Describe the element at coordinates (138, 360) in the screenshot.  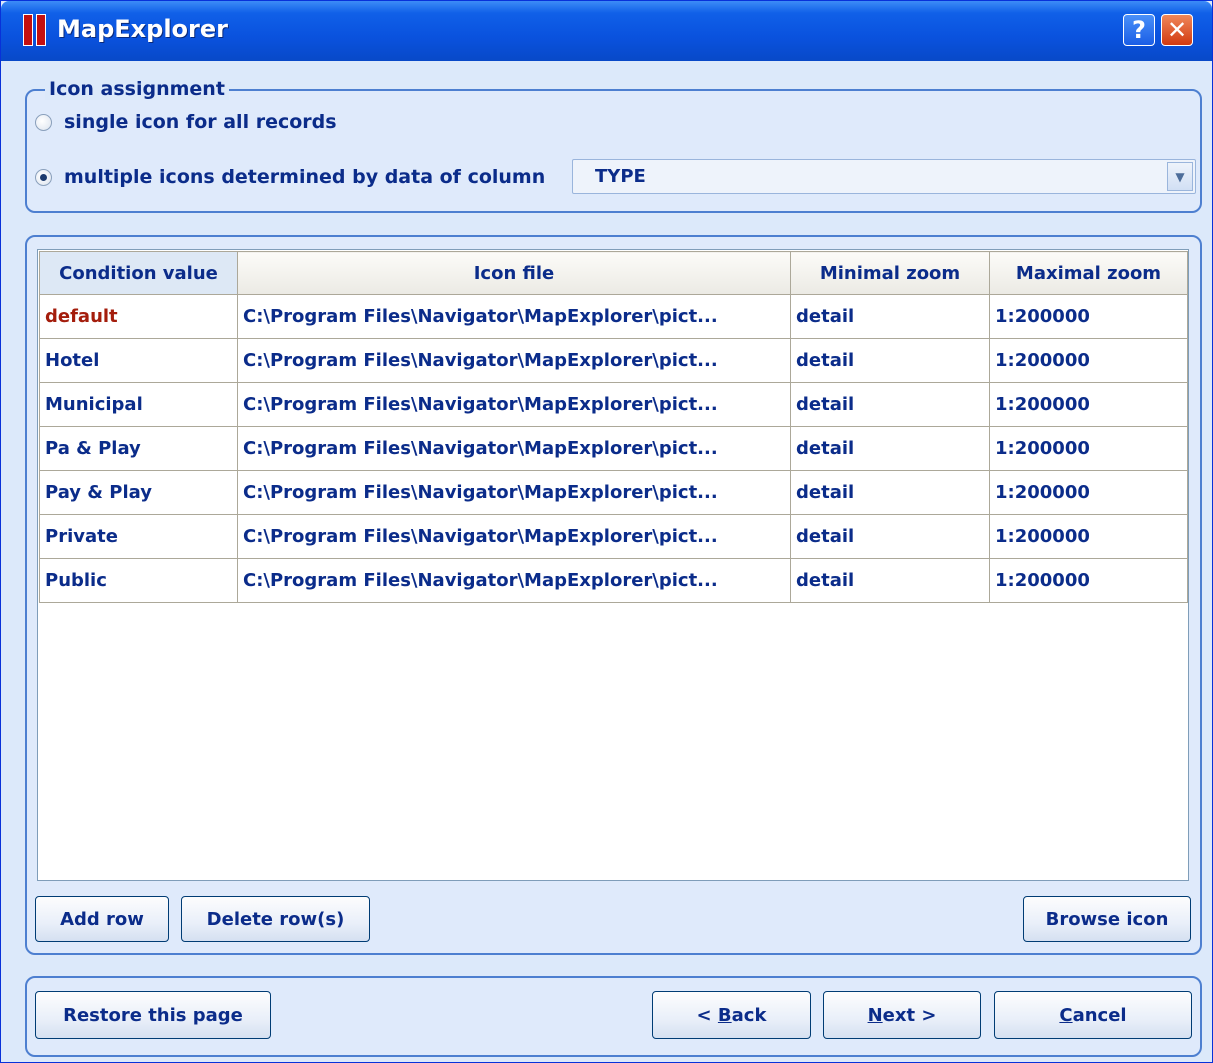
I see `condition-cell: Hotel` at that location.